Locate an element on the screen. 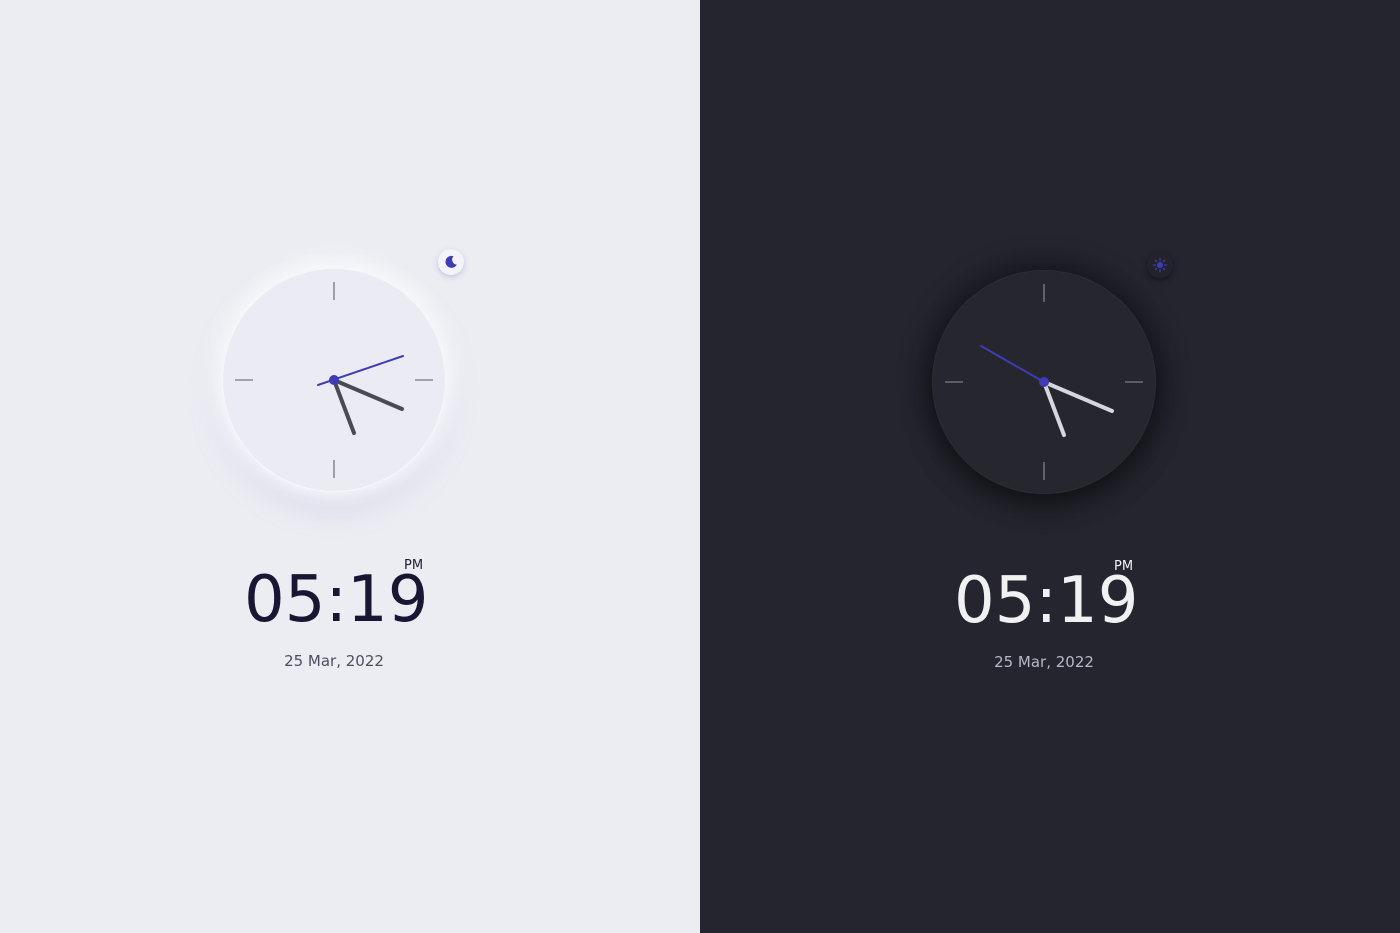 This screenshot has height=933, width=1400. moon-icon is located at coordinates (451, 261).